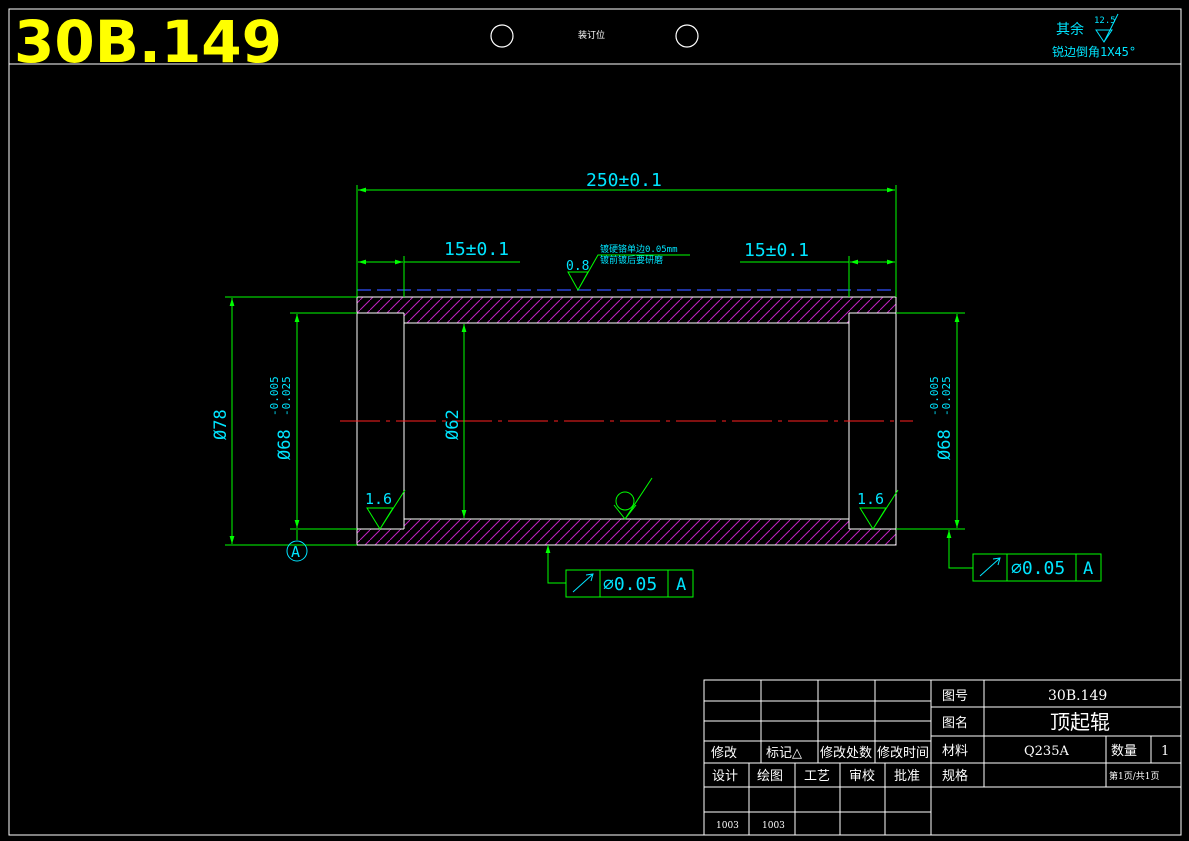  What do you see at coordinates (817, 776) in the screenshot?
I see `role-process: 工艺` at bounding box center [817, 776].